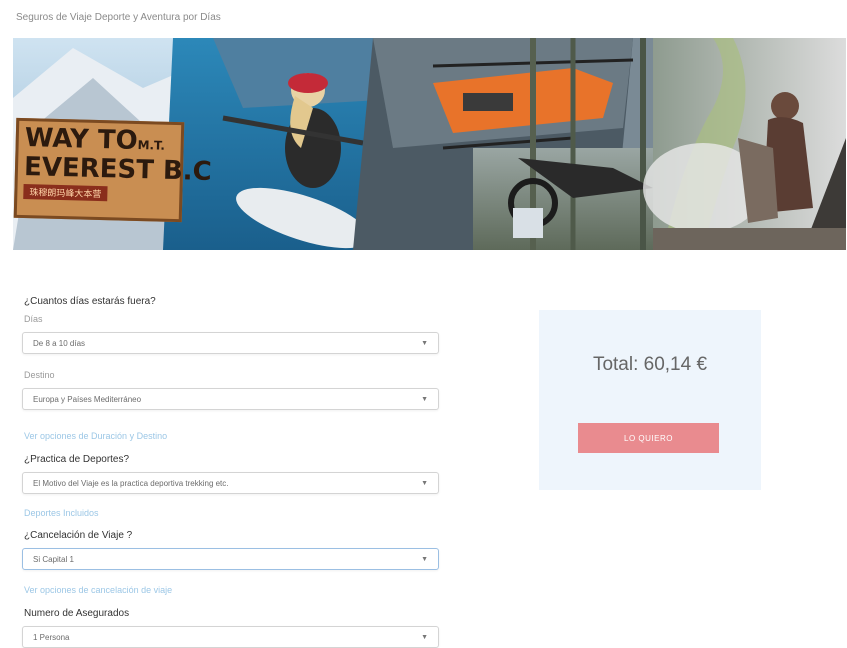 This screenshot has width=847, height=648. What do you see at coordinates (118, 169) in the screenshot?
I see `sign-text-line2: EVEREST B.C` at bounding box center [118, 169].